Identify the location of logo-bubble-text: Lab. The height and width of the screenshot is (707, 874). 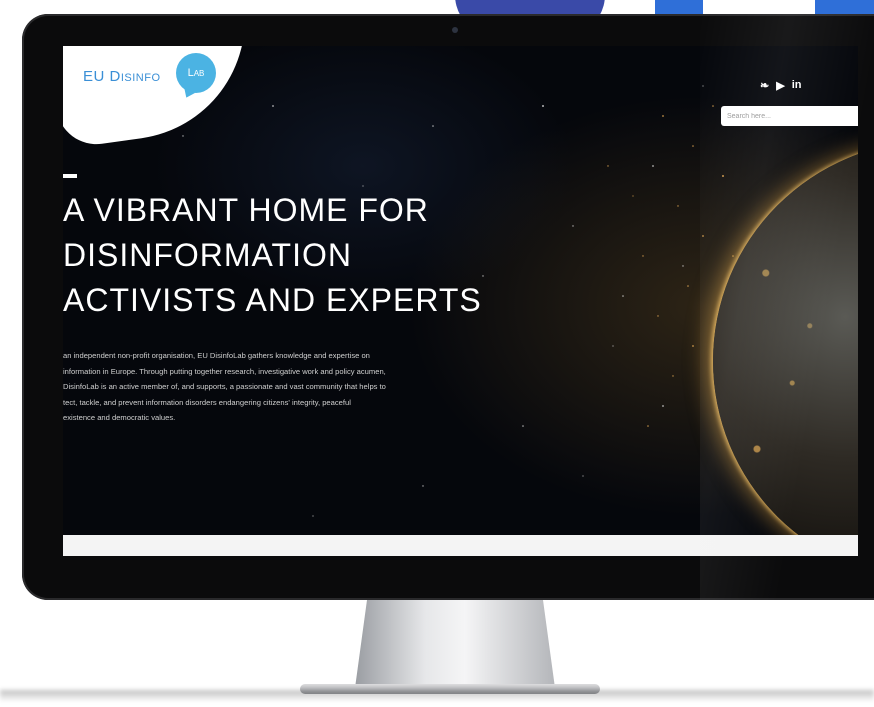
(196, 73).